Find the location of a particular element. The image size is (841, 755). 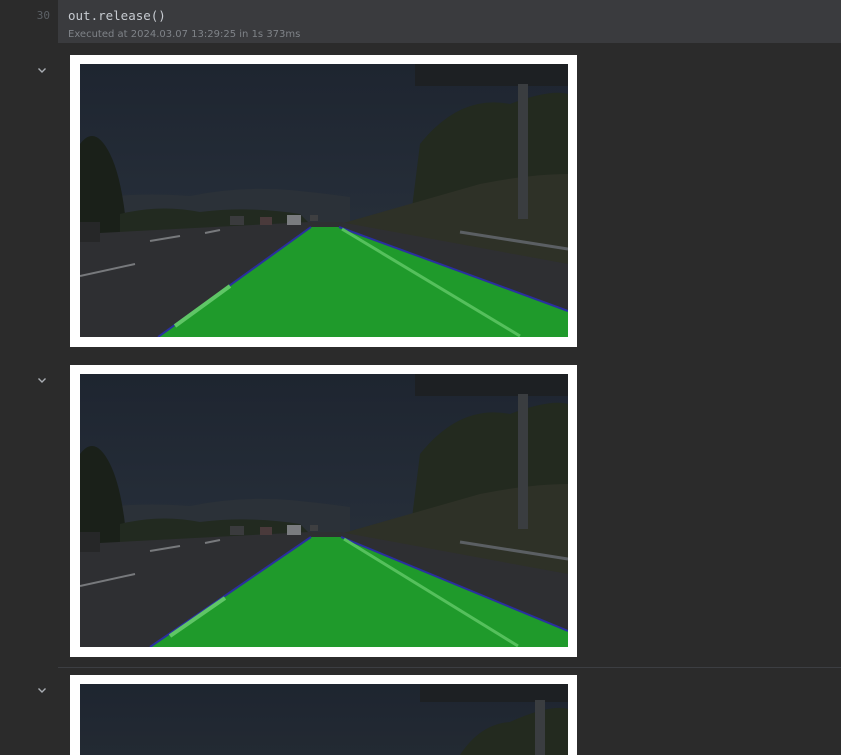

road-lane-image is located at coordinates (324, 719).